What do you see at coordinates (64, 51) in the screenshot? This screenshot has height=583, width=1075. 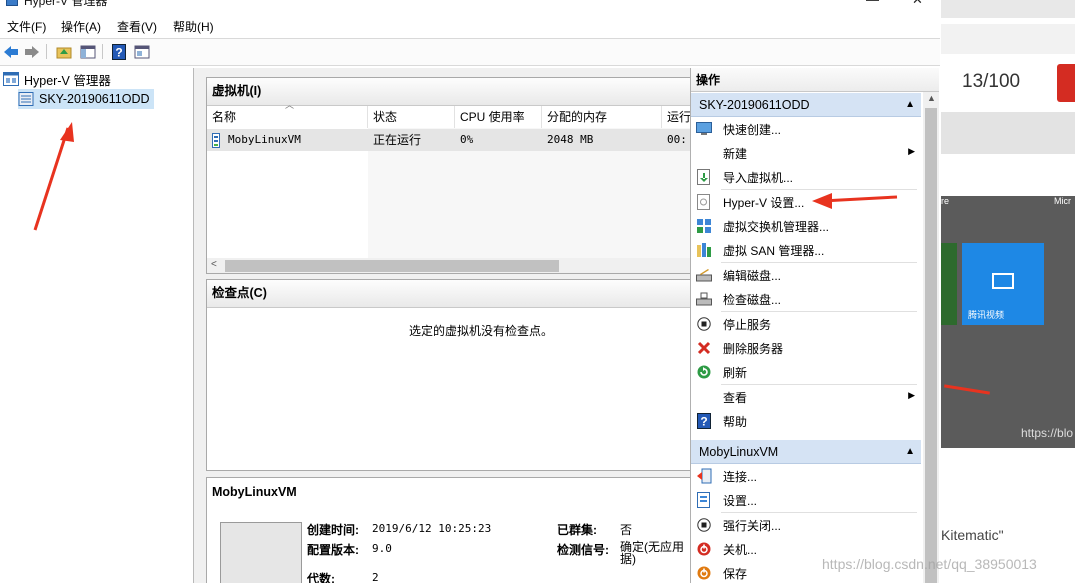 I see `up-folder-icon` at bounding box center [64, 51].